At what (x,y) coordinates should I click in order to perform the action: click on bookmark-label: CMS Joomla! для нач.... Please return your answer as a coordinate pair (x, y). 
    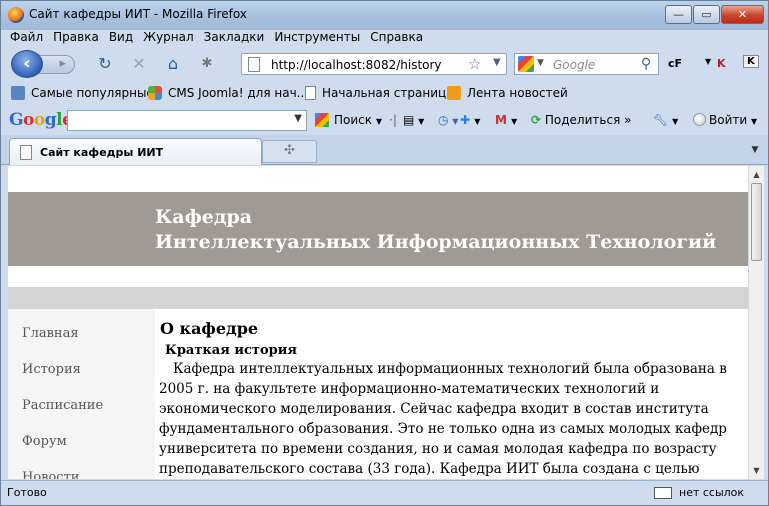
    Looking at the image, I should click on (238, 93).